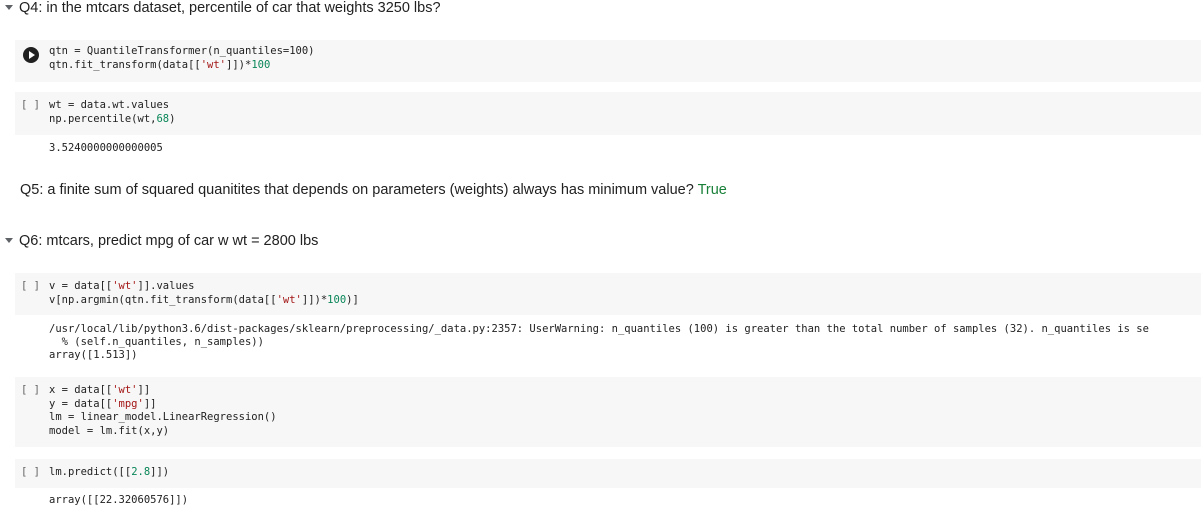 The image size is (1201, 518). I want to click on cell-code: wt = data.wt.values np.percentile(wt,68), so click(112, 112).